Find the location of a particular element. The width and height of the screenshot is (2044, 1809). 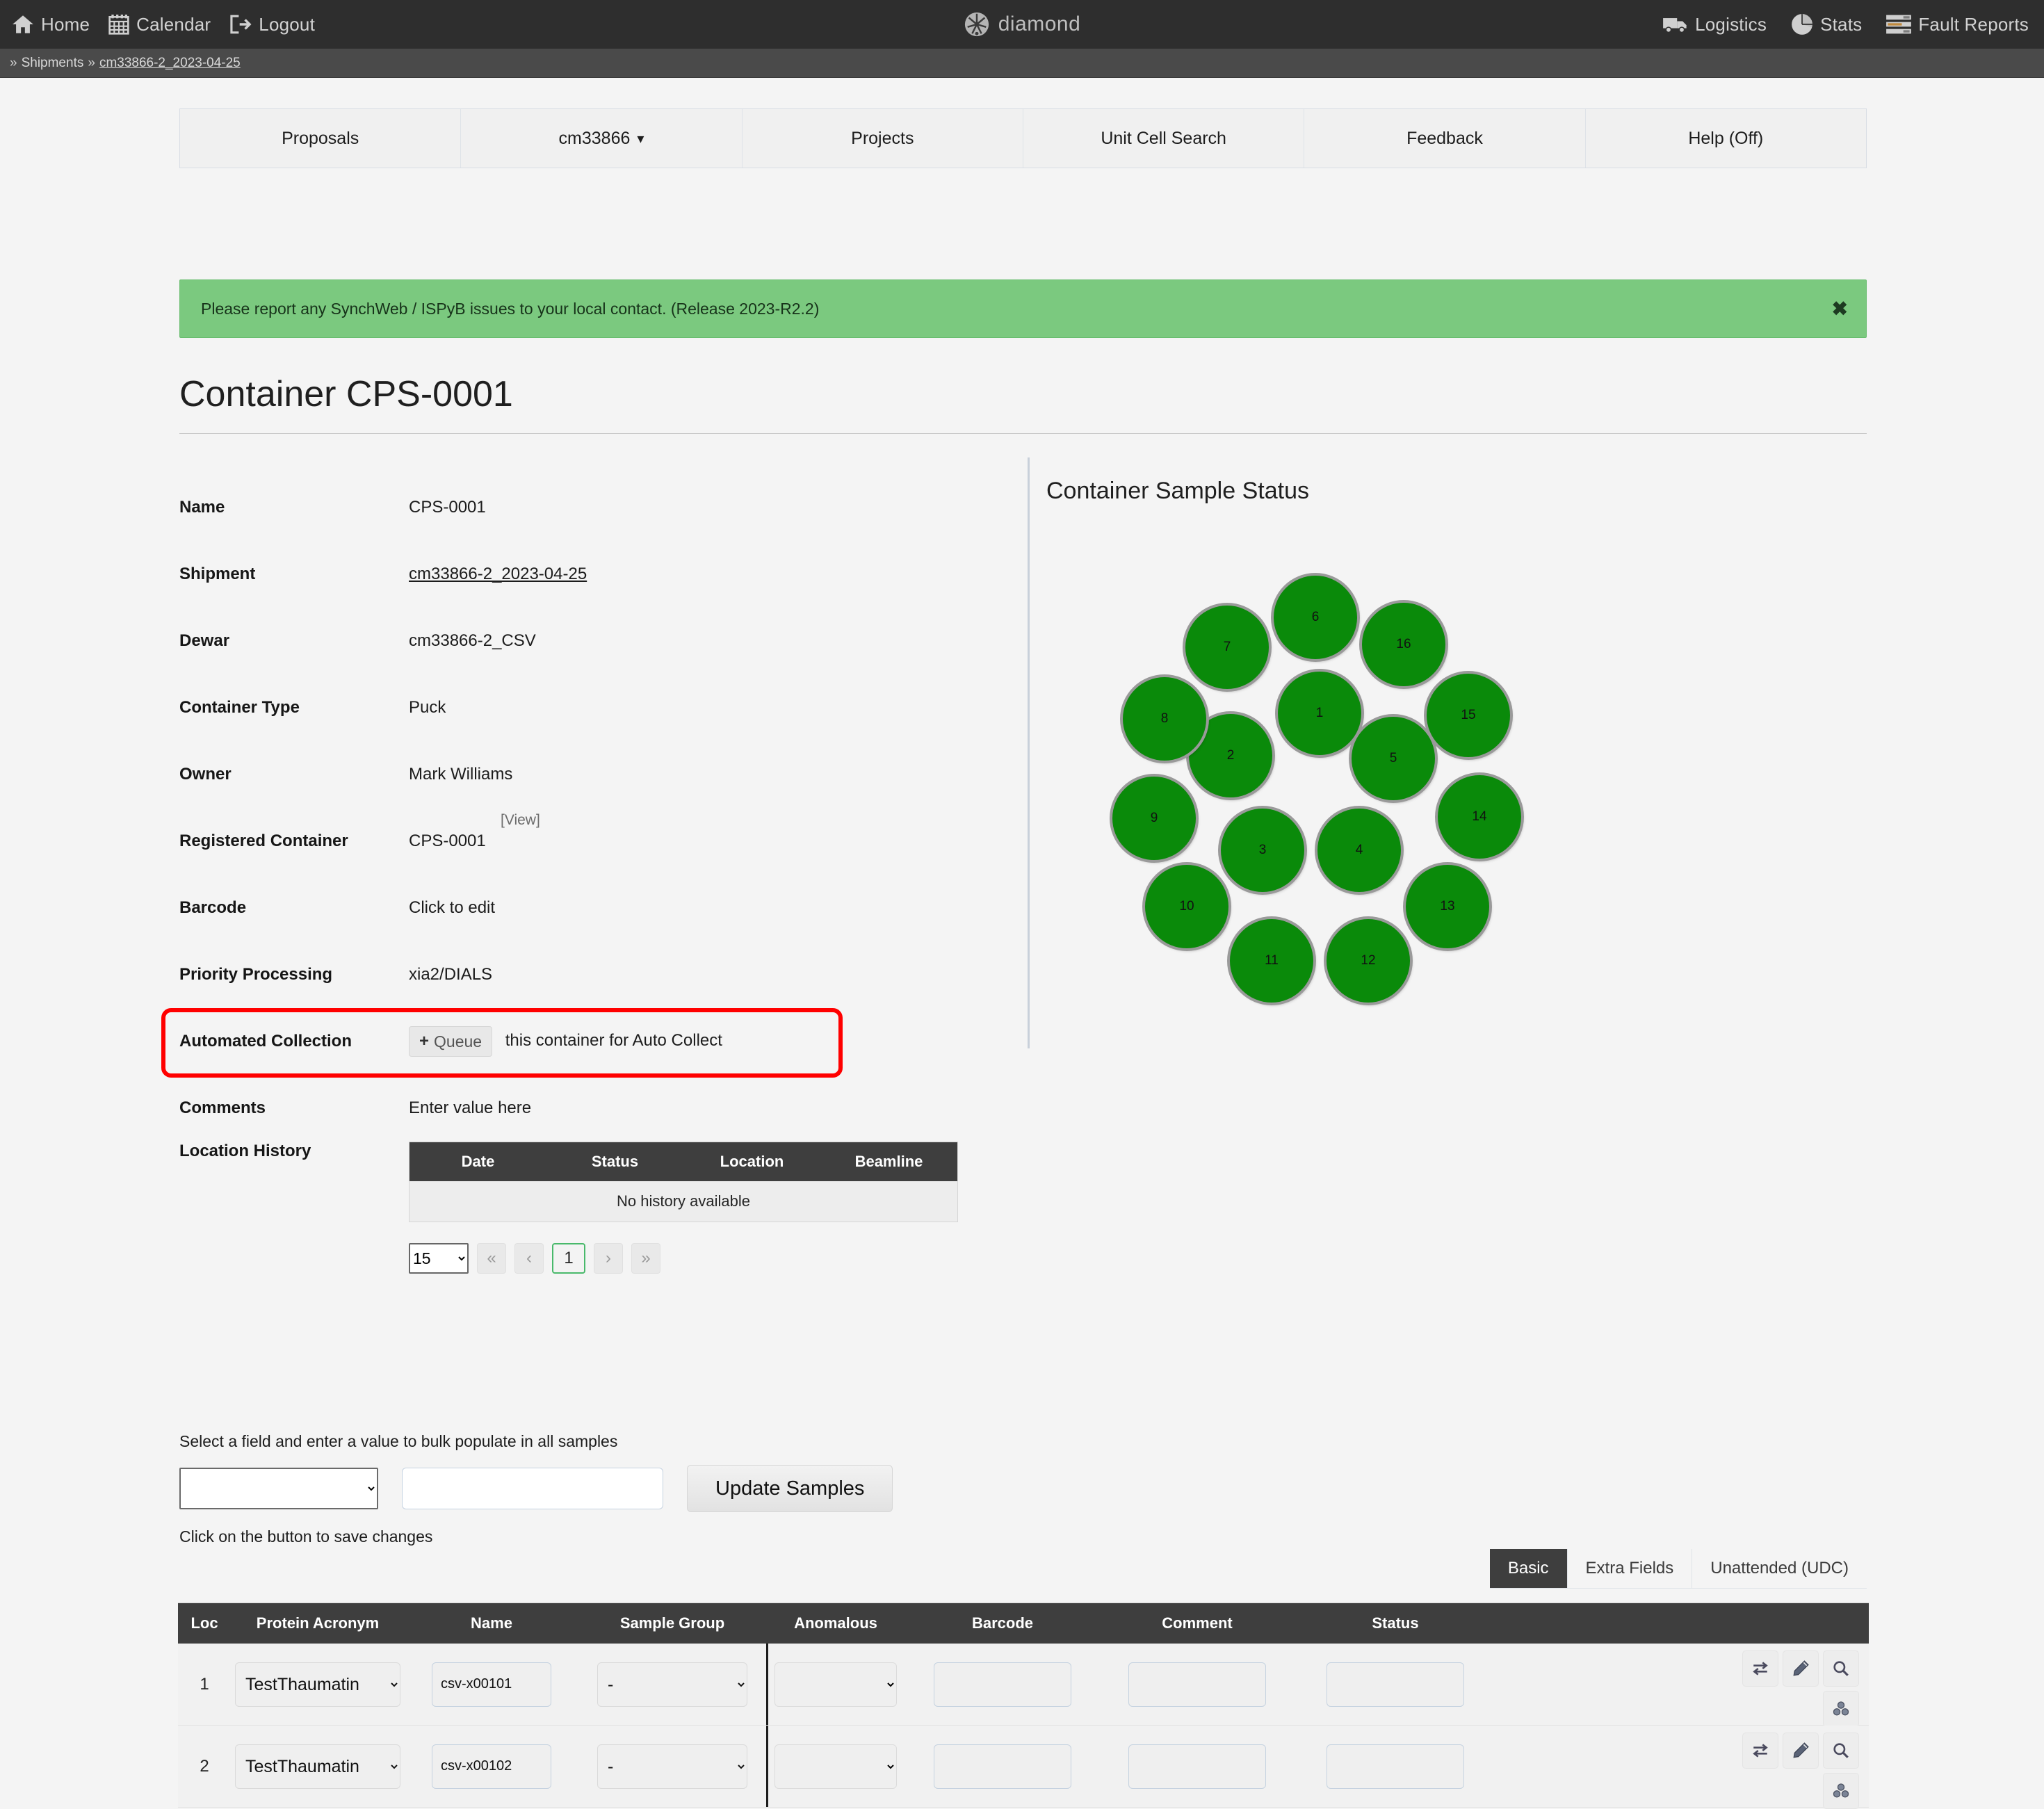

puck-well-14: 14 is located at coordinates (1479, 817).